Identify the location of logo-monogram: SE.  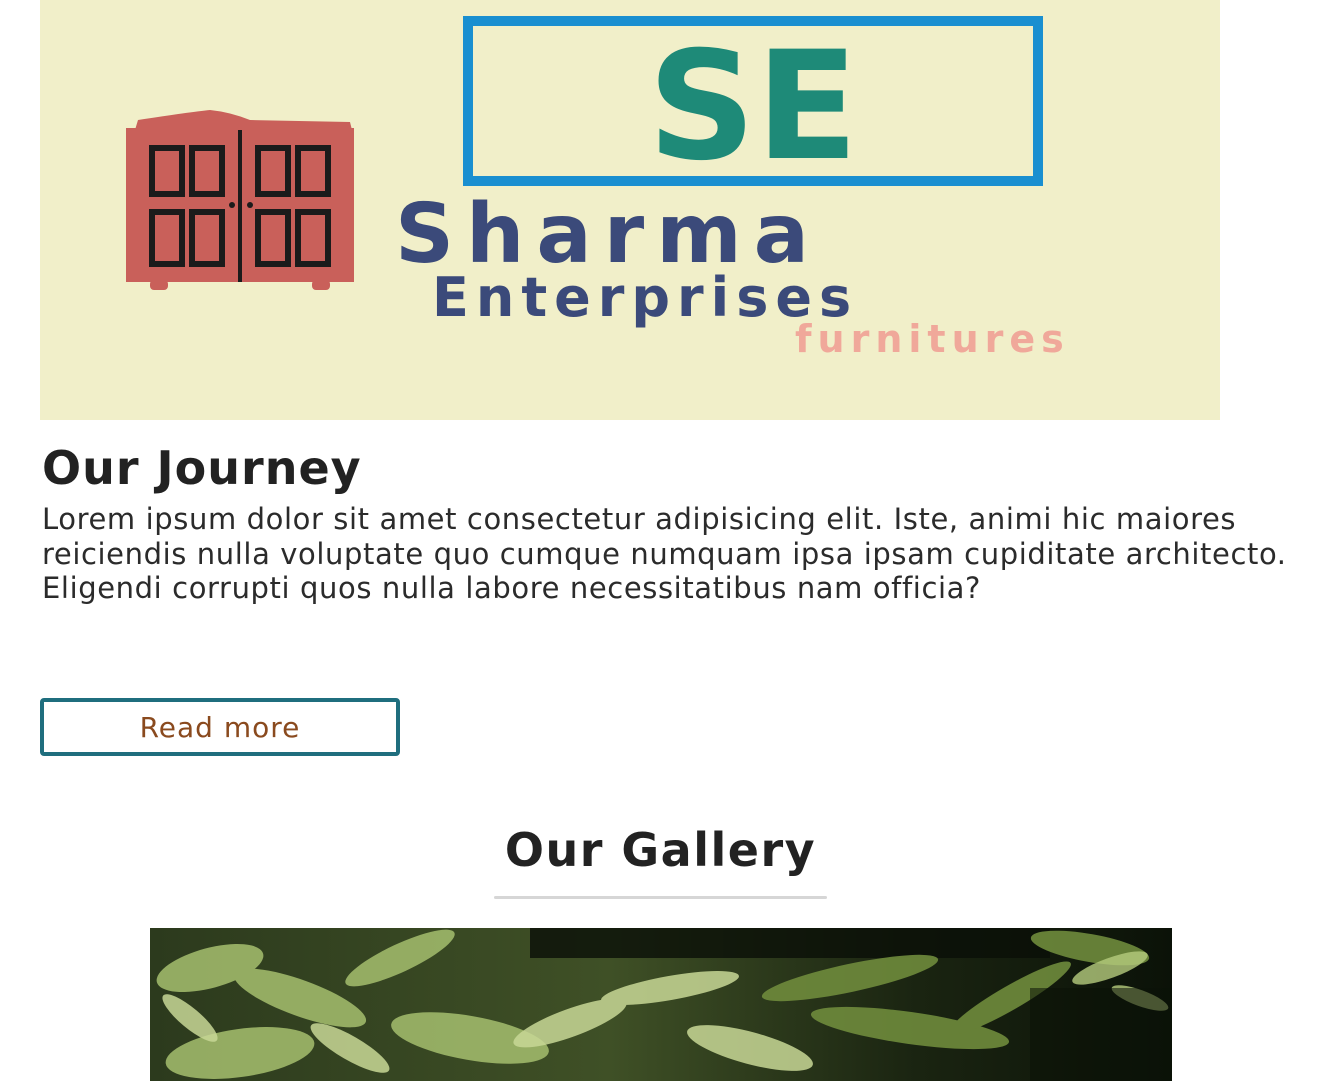
(753, 107).